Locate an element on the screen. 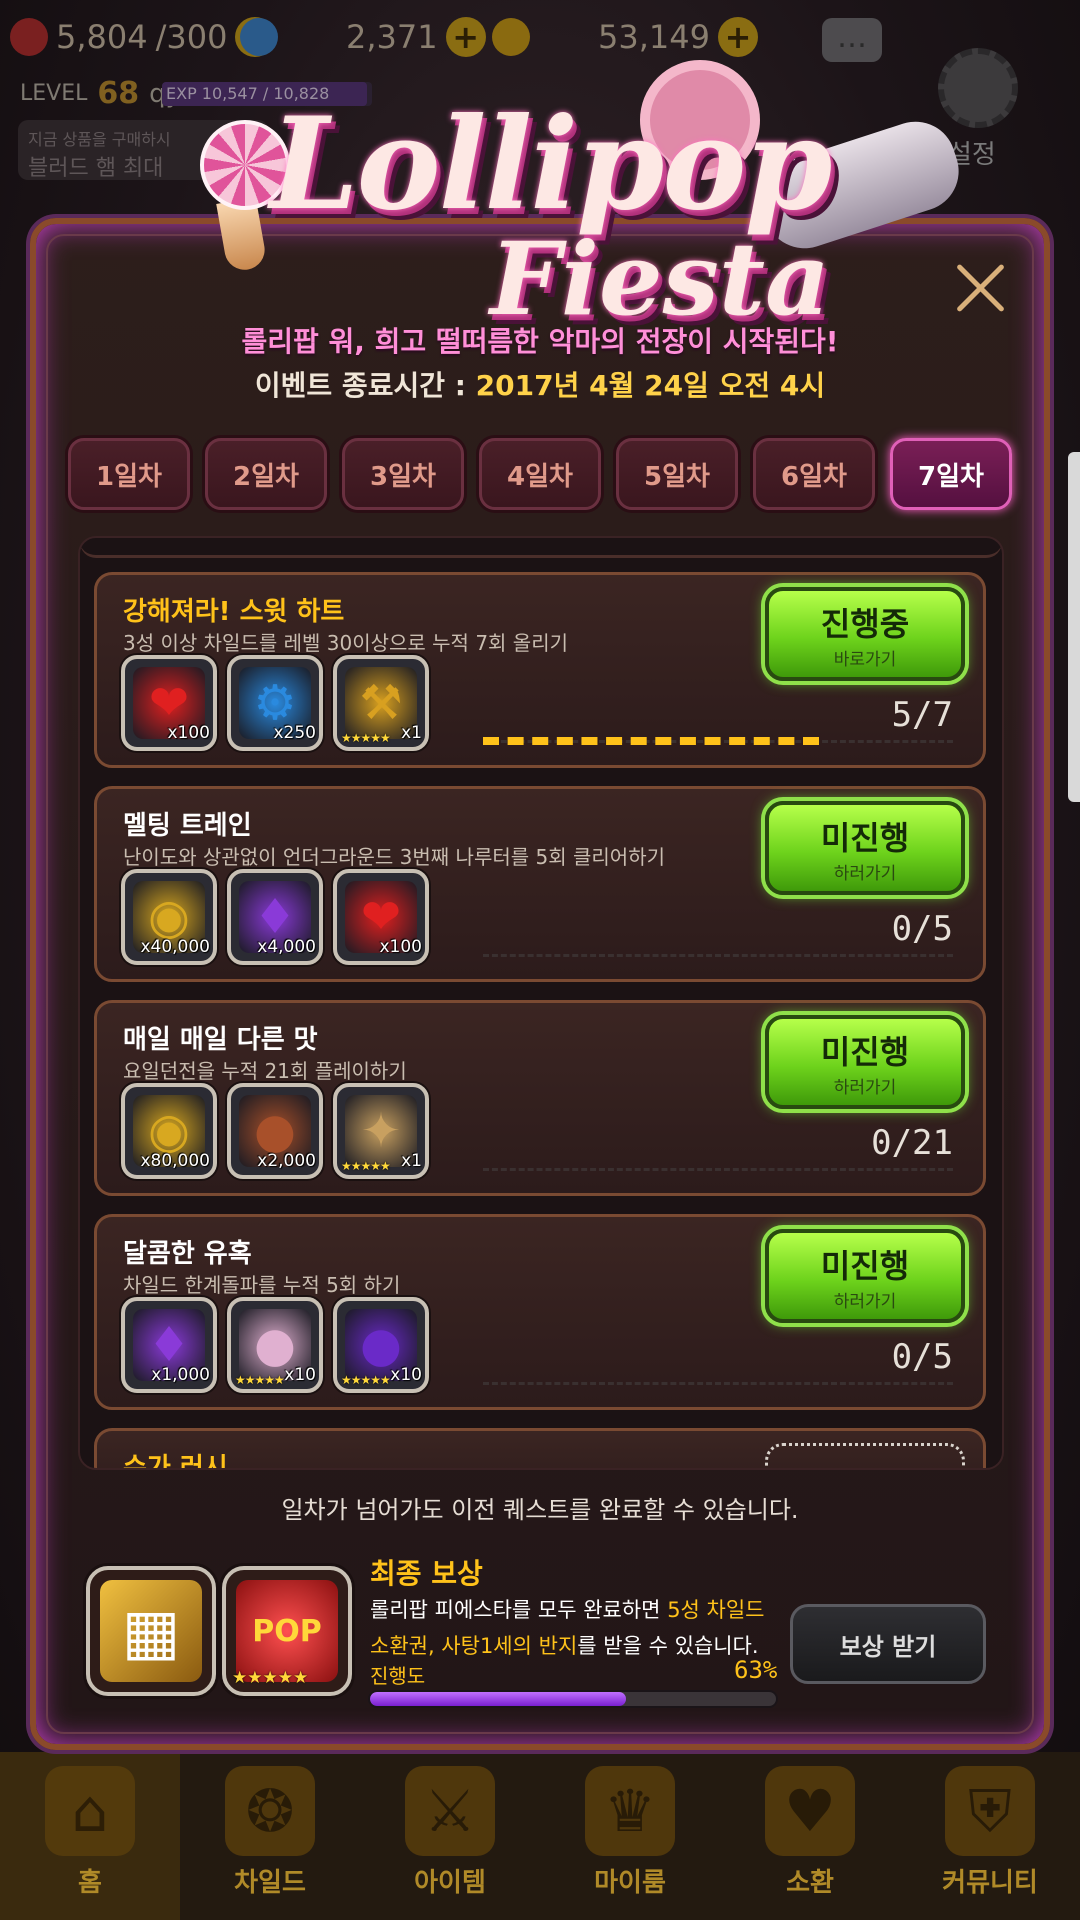 The image size is (1080, 1920). nav-item-3: ⚔ 아이템 is located at coordinates (450, 1836).